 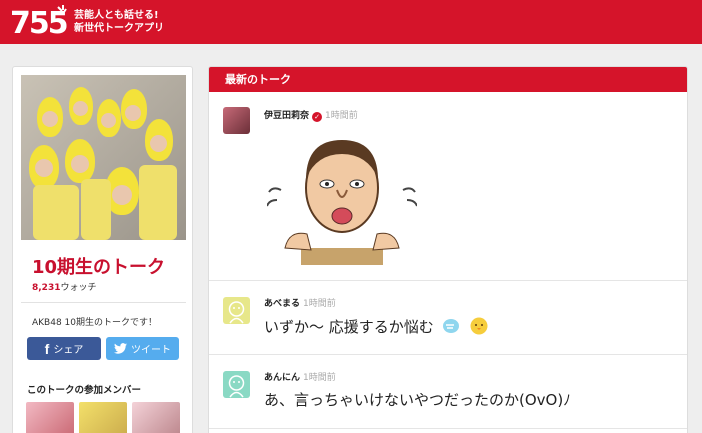 I want to click on post-meta: 伊豆田莉奈 ✓ 1時間前, so click(x=311, y=115).